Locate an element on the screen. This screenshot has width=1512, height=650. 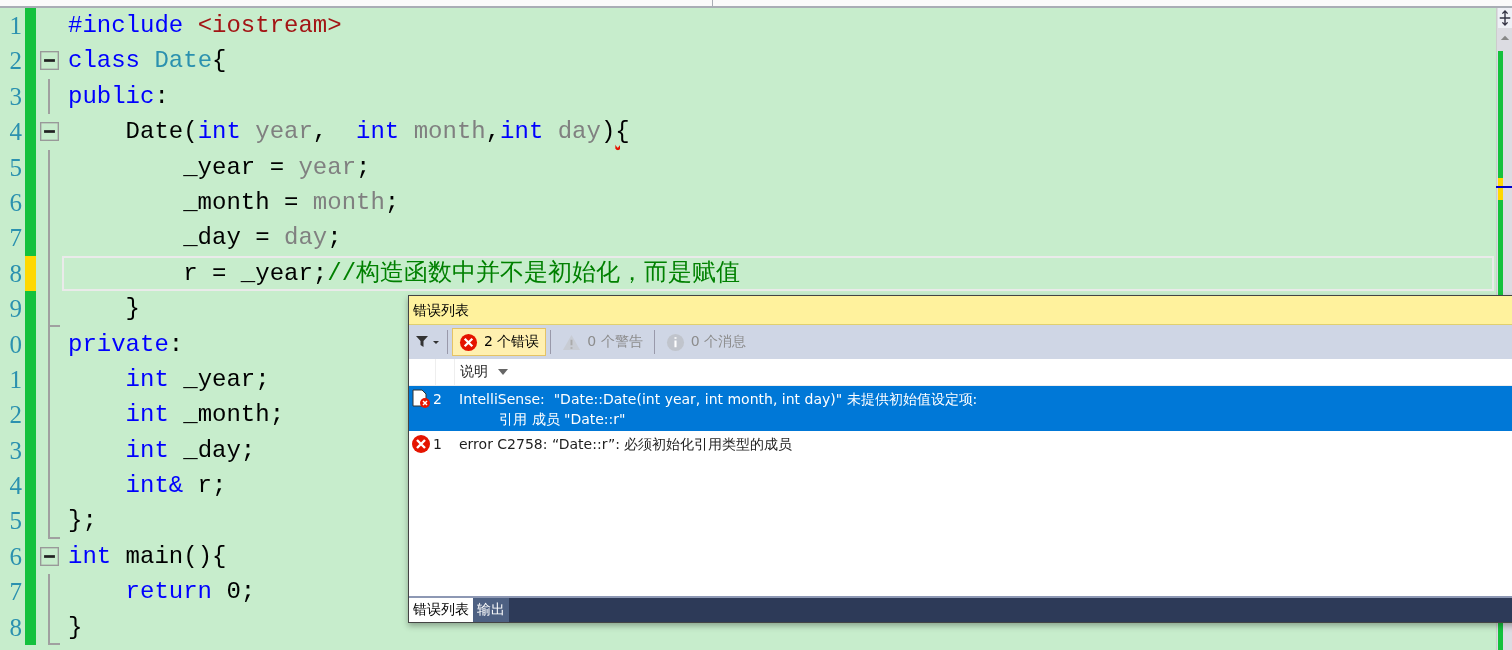
line-number: 9 is located at coordinates (15, 309).